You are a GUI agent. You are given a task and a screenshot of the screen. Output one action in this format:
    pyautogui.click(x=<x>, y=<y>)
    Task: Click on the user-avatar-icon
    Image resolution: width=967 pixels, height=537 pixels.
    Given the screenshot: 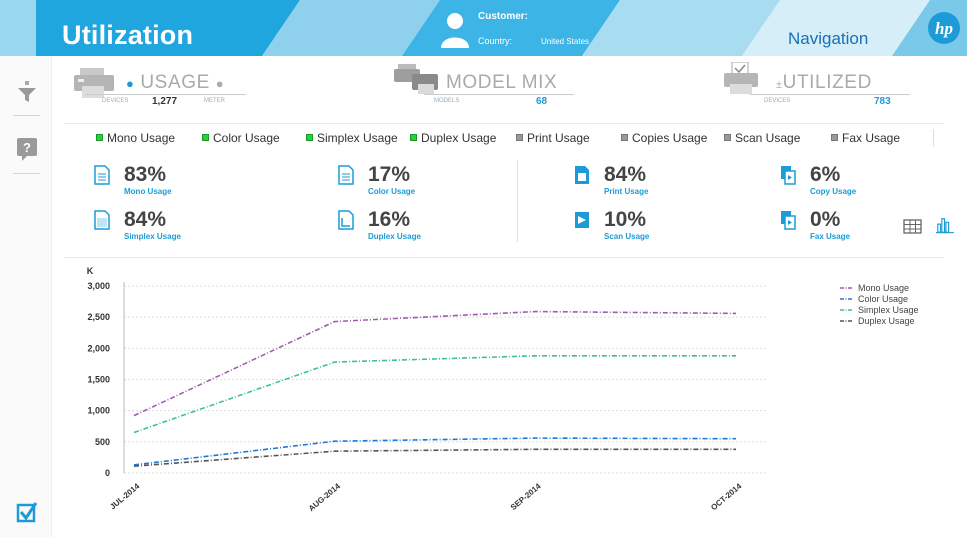 What is the action you would take?
    pyautogui.click(x=455, y=30)
    